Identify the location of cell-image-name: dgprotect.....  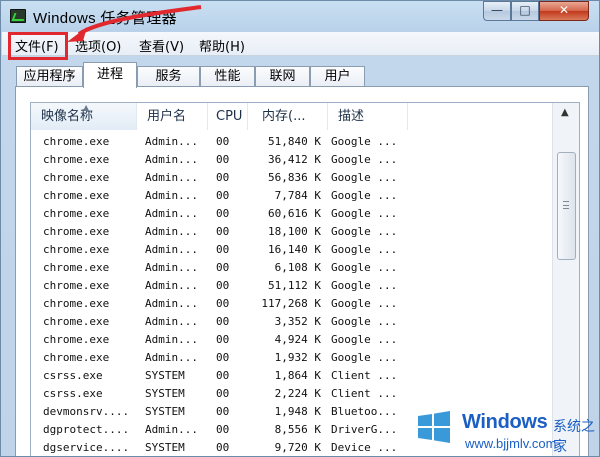
(86, 429).